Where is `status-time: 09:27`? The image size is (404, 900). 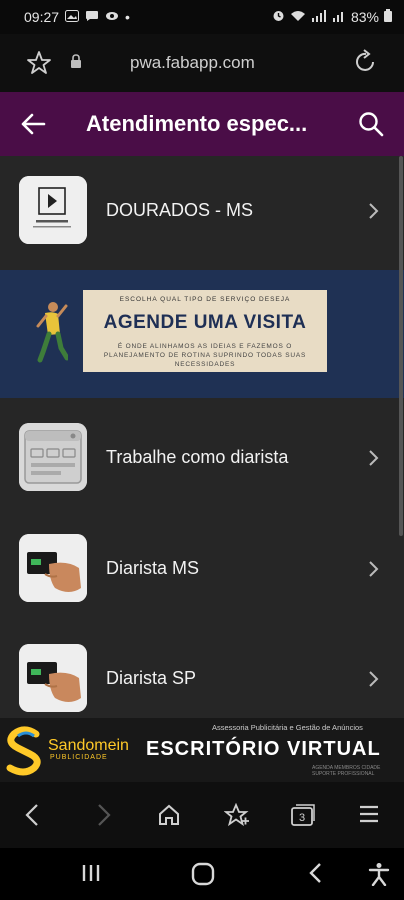 status-time: 09:27 is located at coordinates (42, 17).